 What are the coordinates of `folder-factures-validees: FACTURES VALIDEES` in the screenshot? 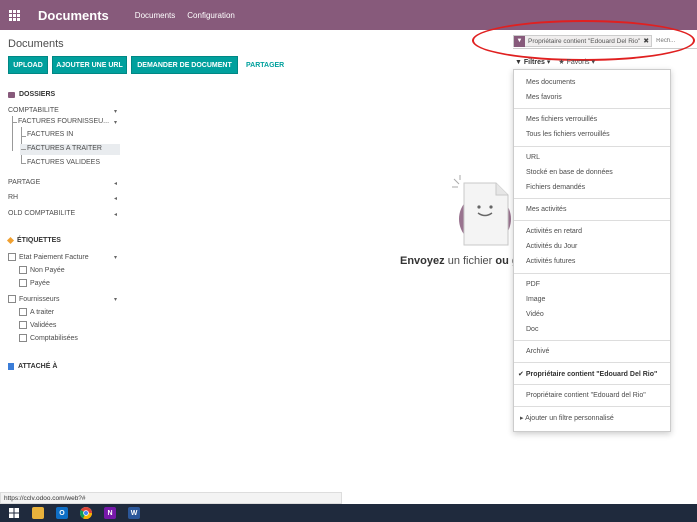 It's located at (63, 162).